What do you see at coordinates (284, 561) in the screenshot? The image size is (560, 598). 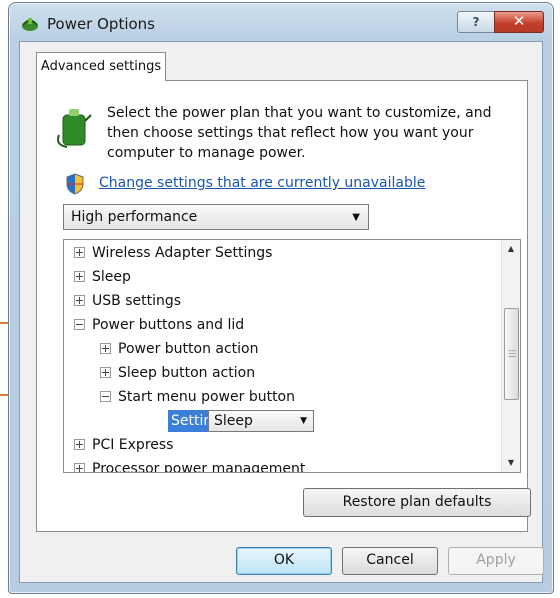 I see `ok-button: OK` at bounding box center [284, 561].